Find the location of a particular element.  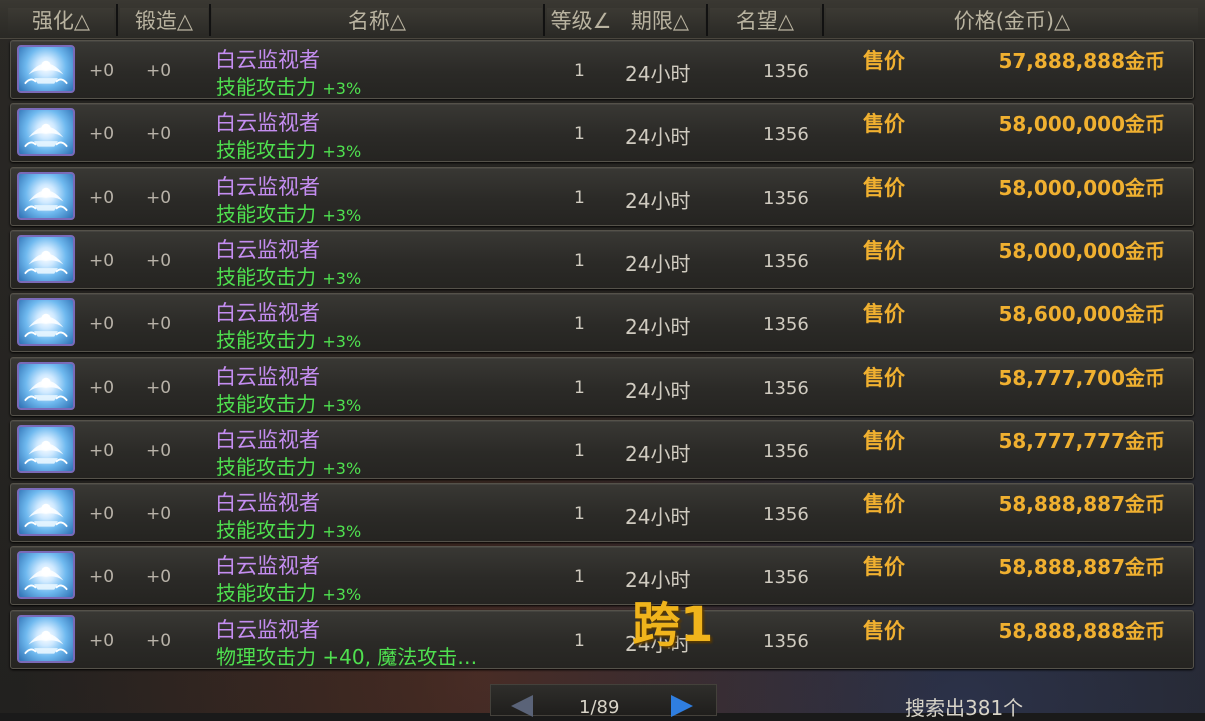

pagination-bar: 1/89 搜索出381个 is located at coordinates (602, 698).